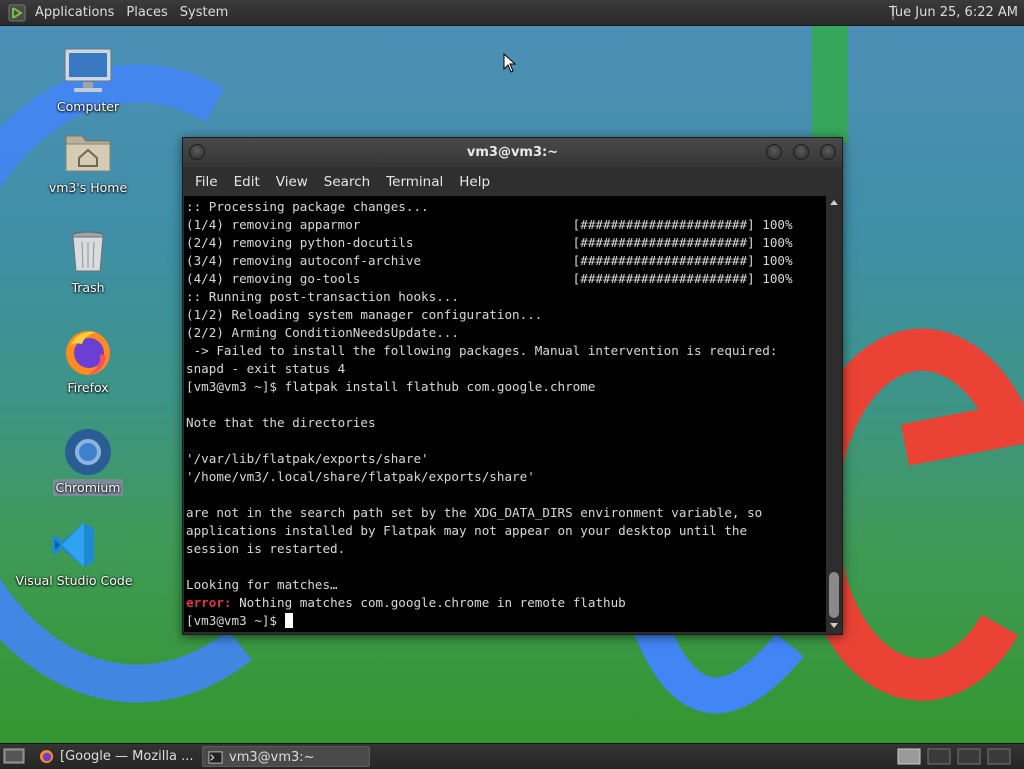 The height and width of the screenshot is (769, 1024). Describe the element at coordinates (73, 545) in the screenshot. I see `vscode-icon` at that location.